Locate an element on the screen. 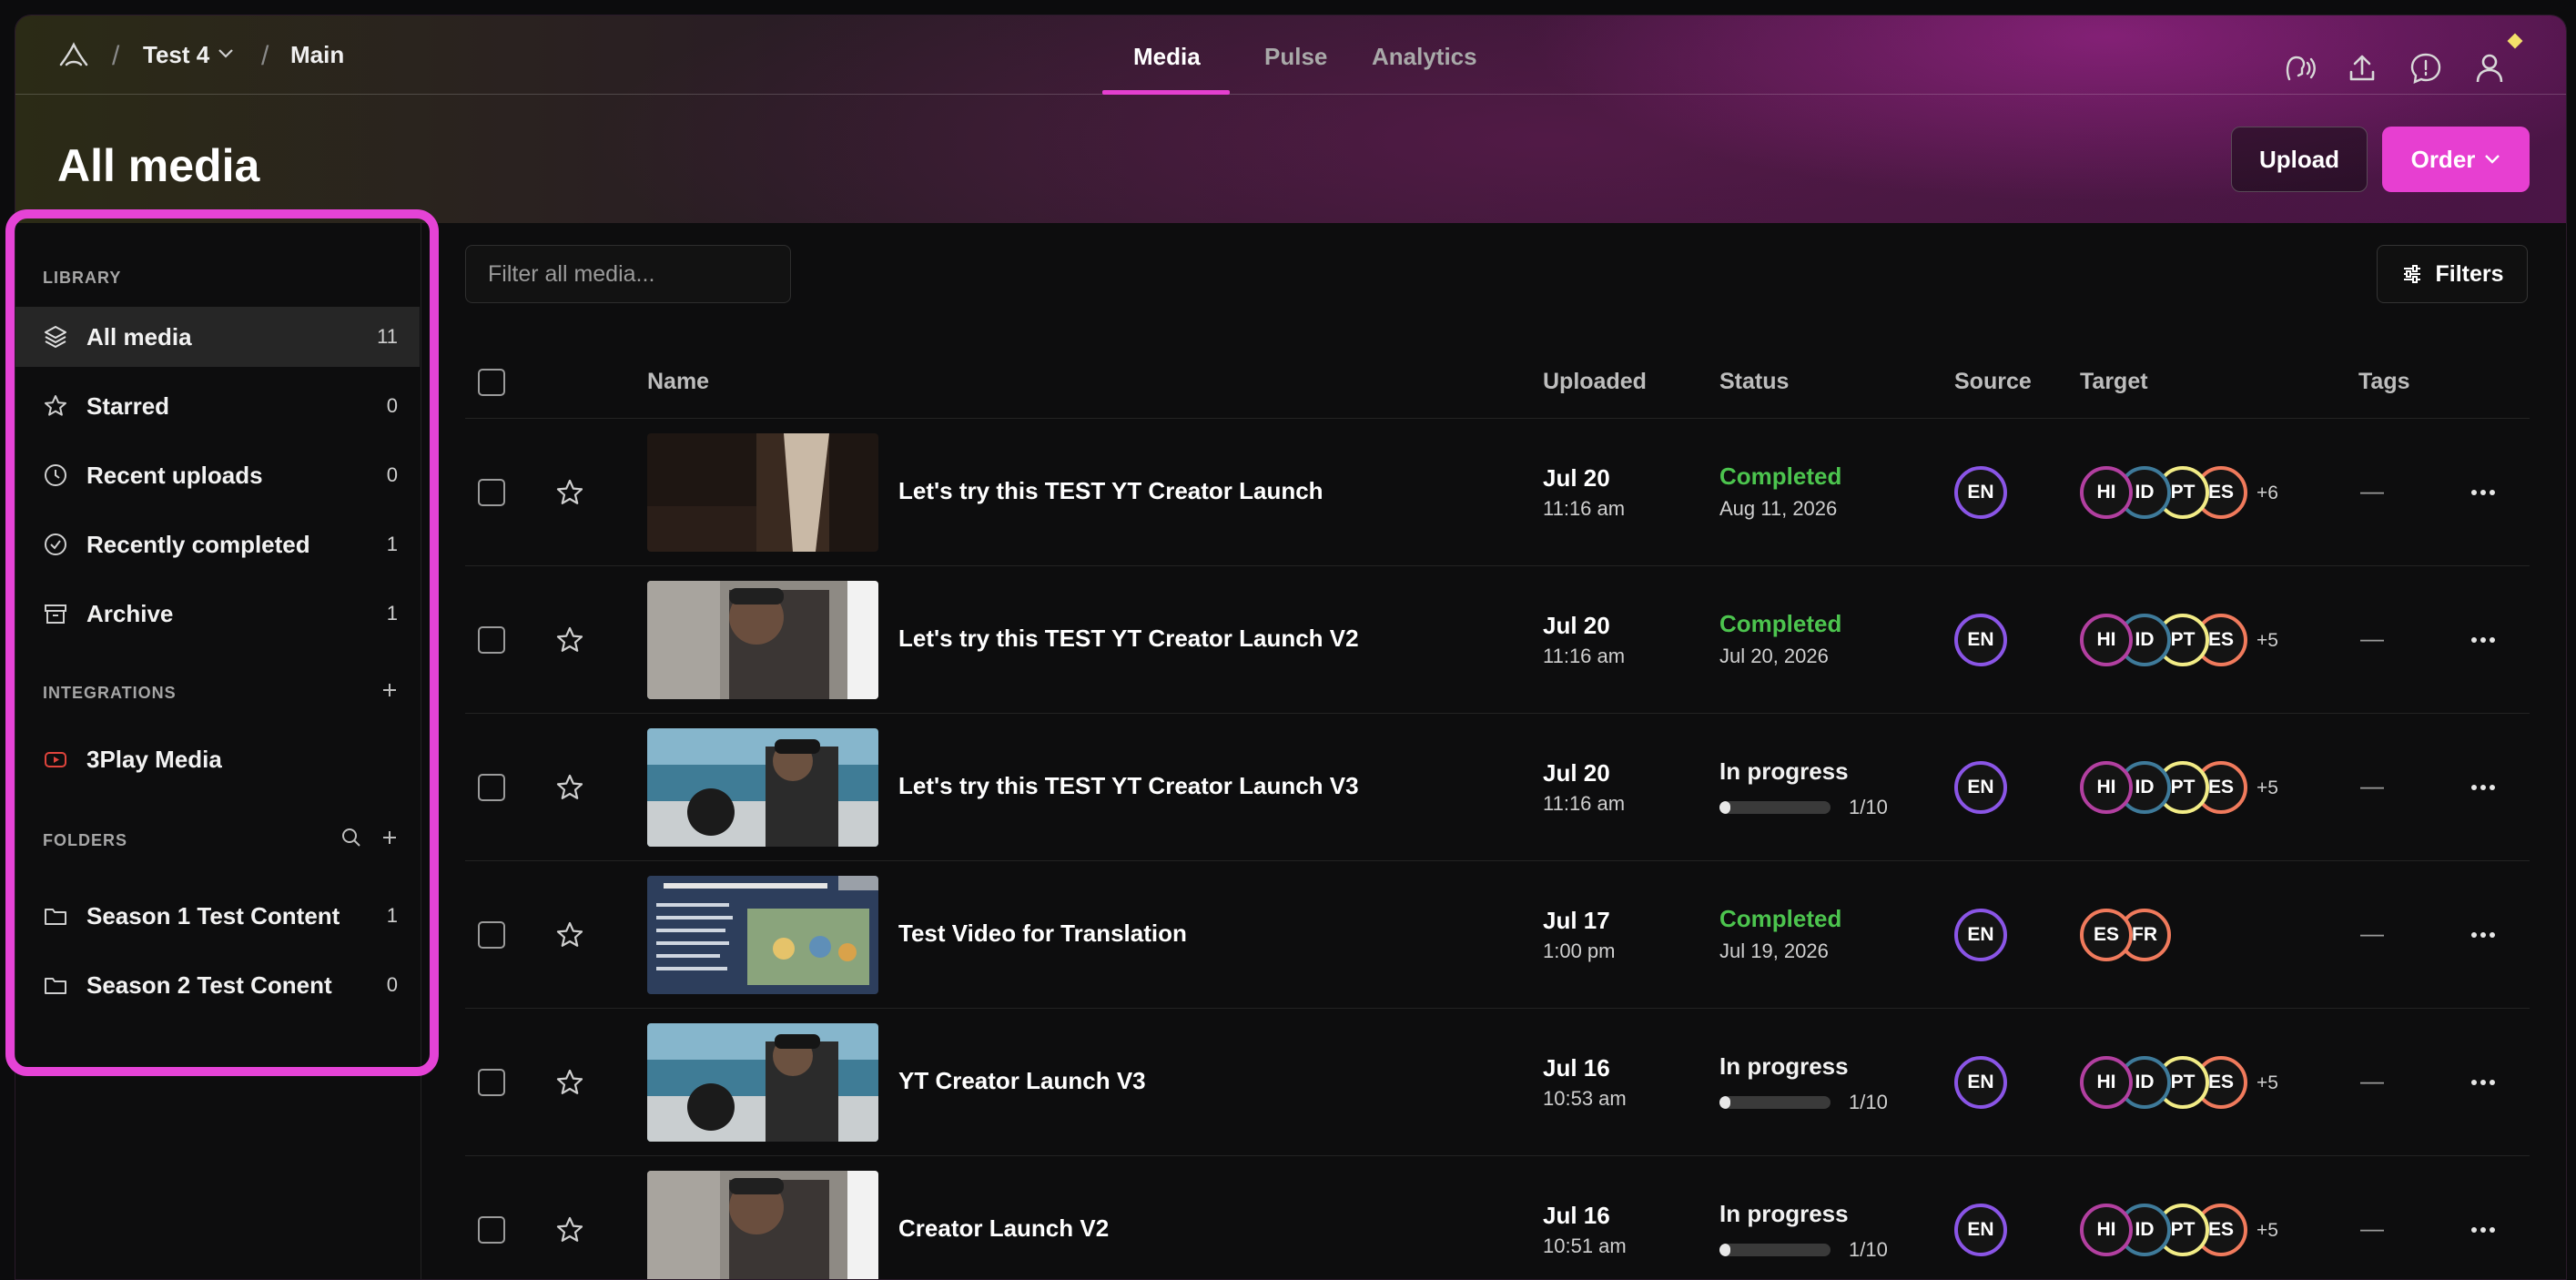 The image size is (2576, 1280). progress-bar is located at coordinates (1775, 1102).